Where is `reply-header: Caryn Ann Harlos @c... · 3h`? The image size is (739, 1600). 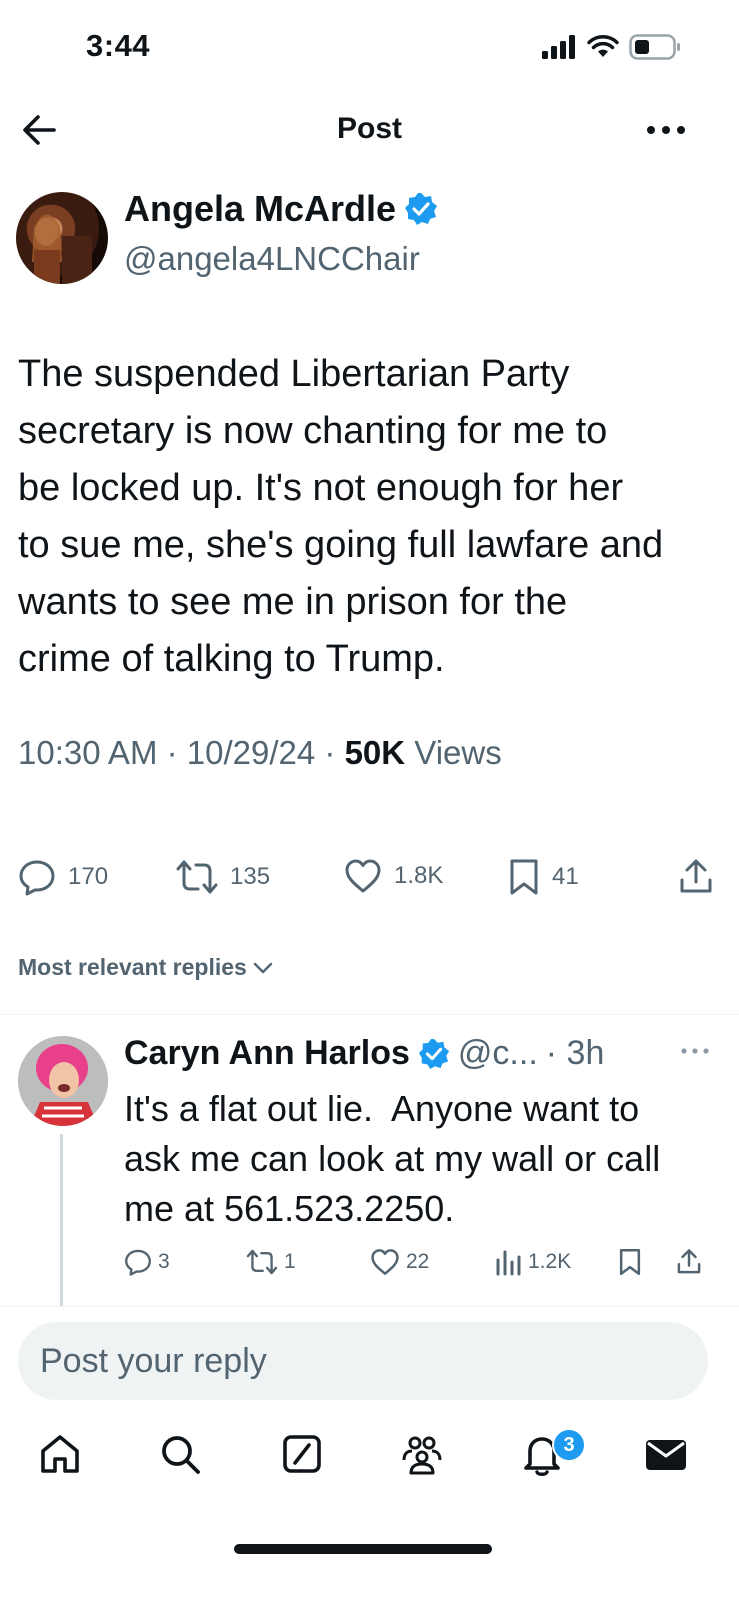 reply-header: Caryn Ann Harlos @c... · 3h is located at coordinates (364, 1053).